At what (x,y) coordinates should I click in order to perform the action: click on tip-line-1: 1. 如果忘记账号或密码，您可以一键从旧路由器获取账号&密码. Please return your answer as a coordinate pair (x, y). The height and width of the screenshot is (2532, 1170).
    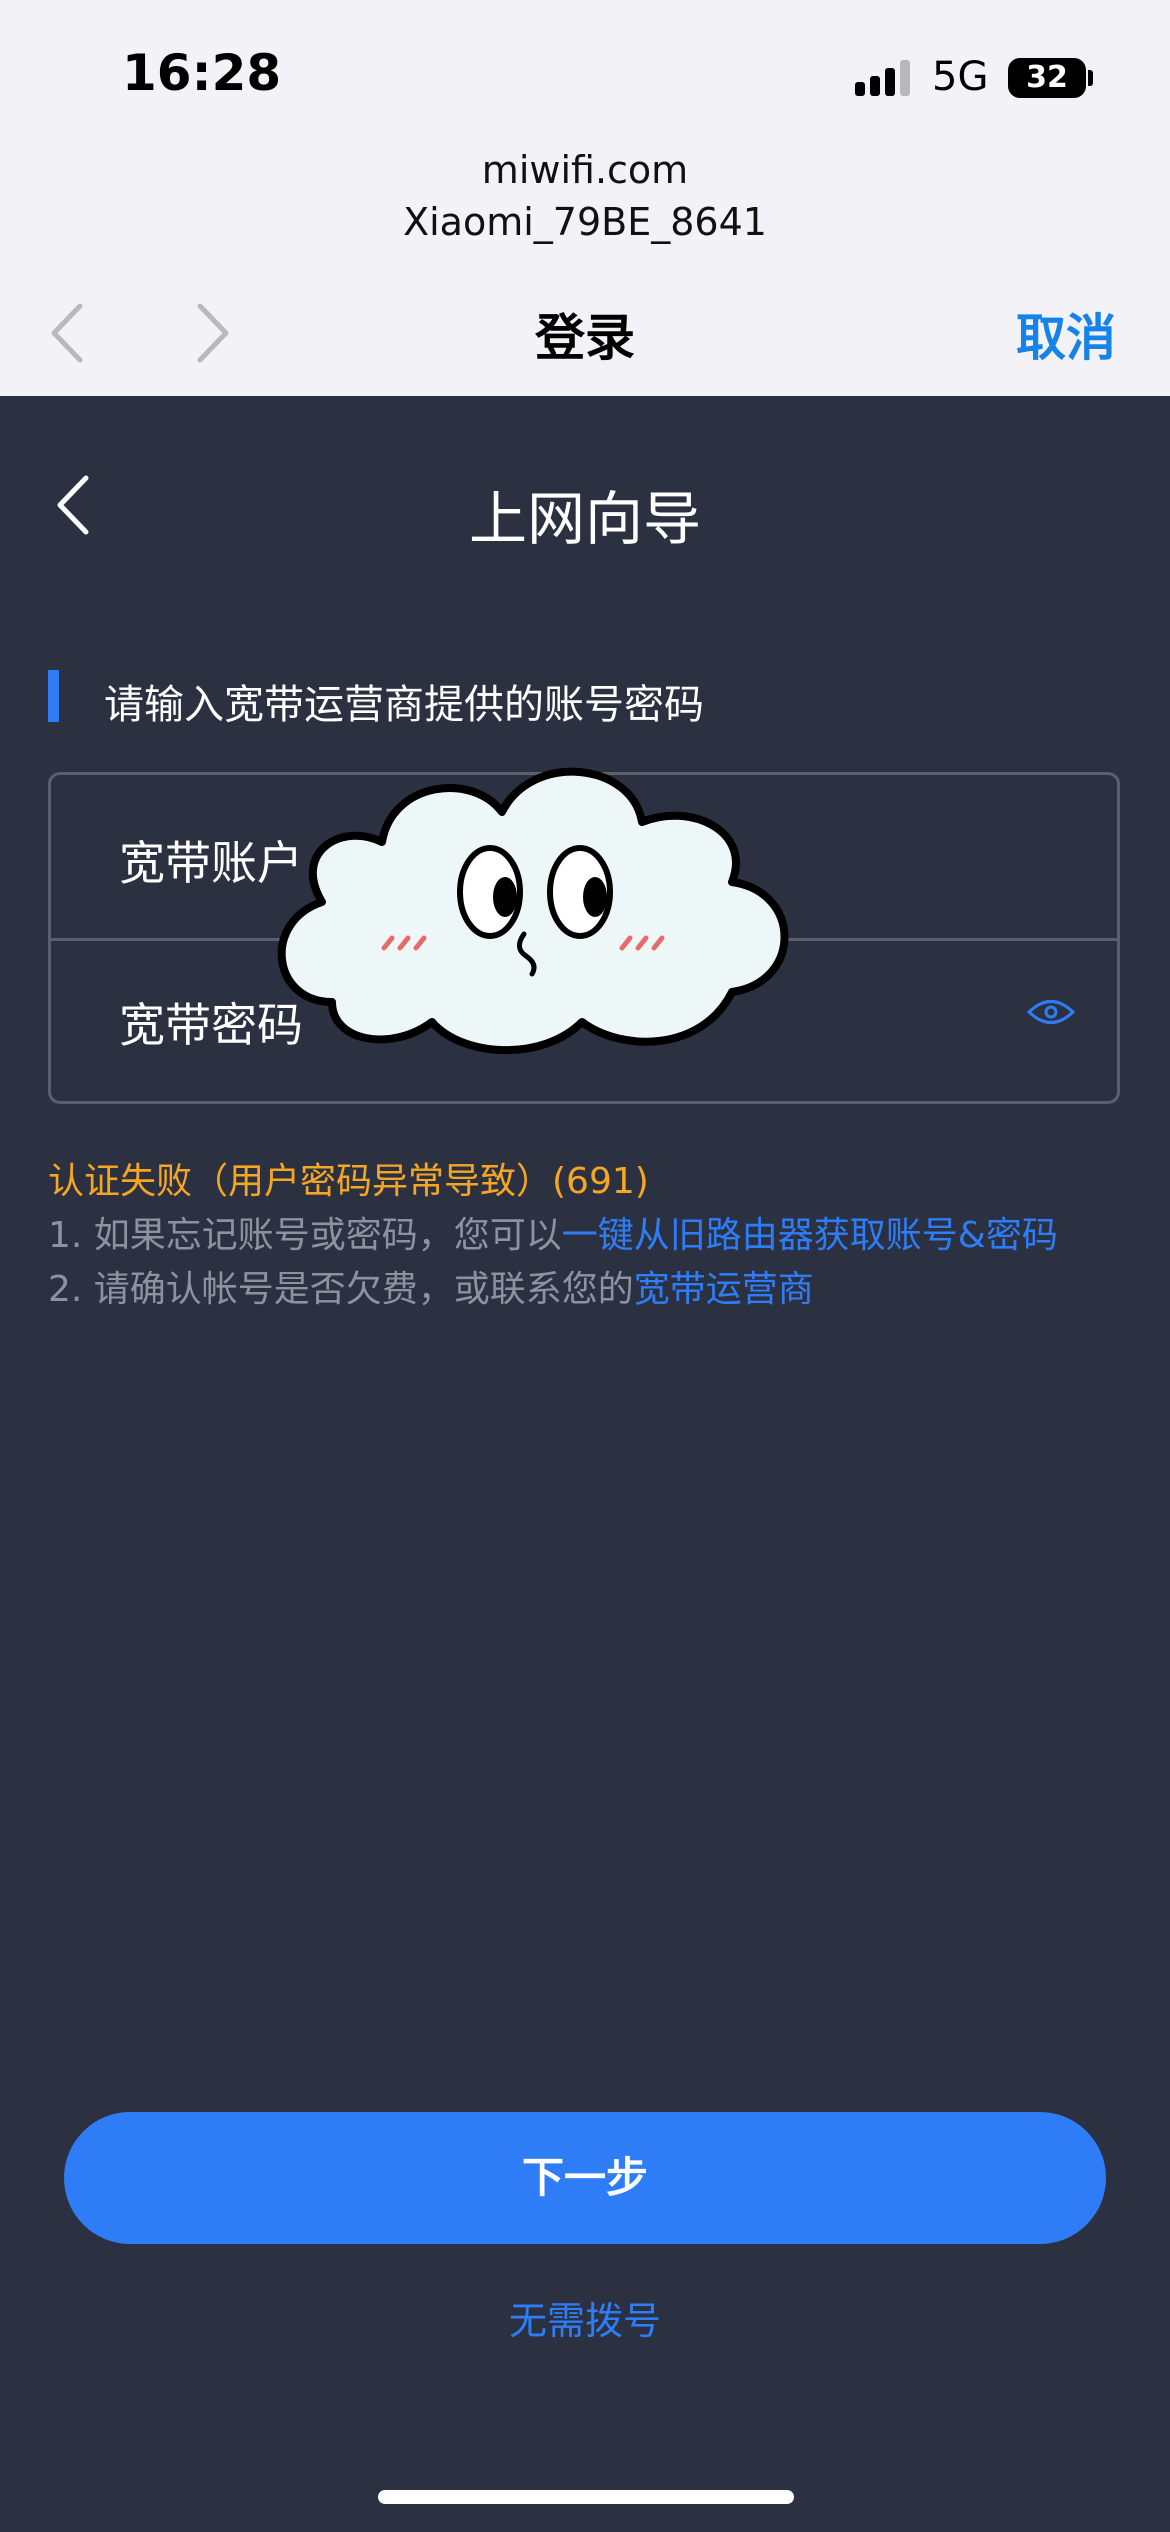
    Looking at the image, I should click on (553, 1232).